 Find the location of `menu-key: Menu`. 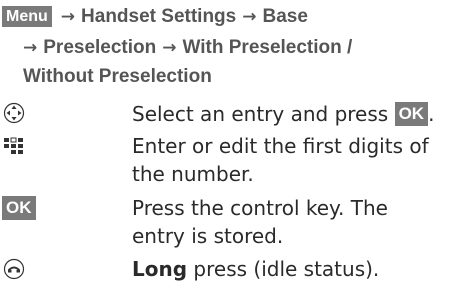

menu-key: Menu is located at coordinates (27, 16).